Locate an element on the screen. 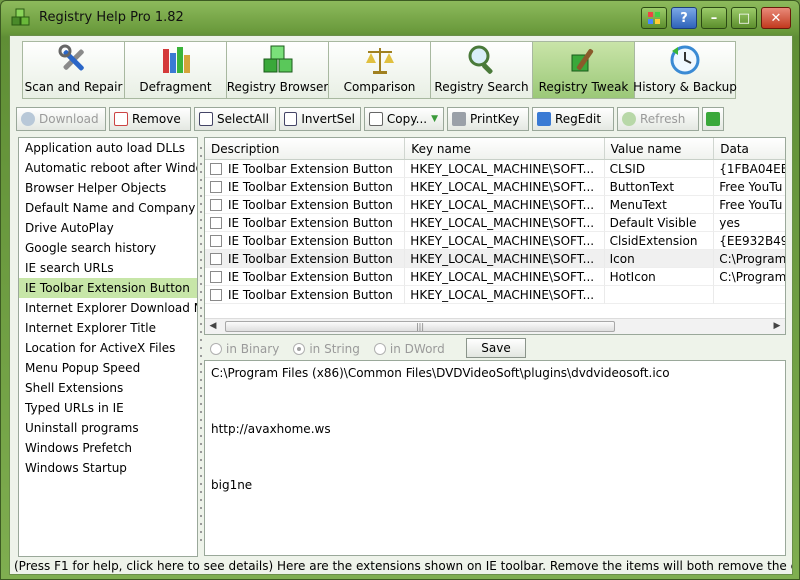 Image resolution: width=800 pixels, height=580 pixels. download-button: Download is located at coordinates (61, 119).